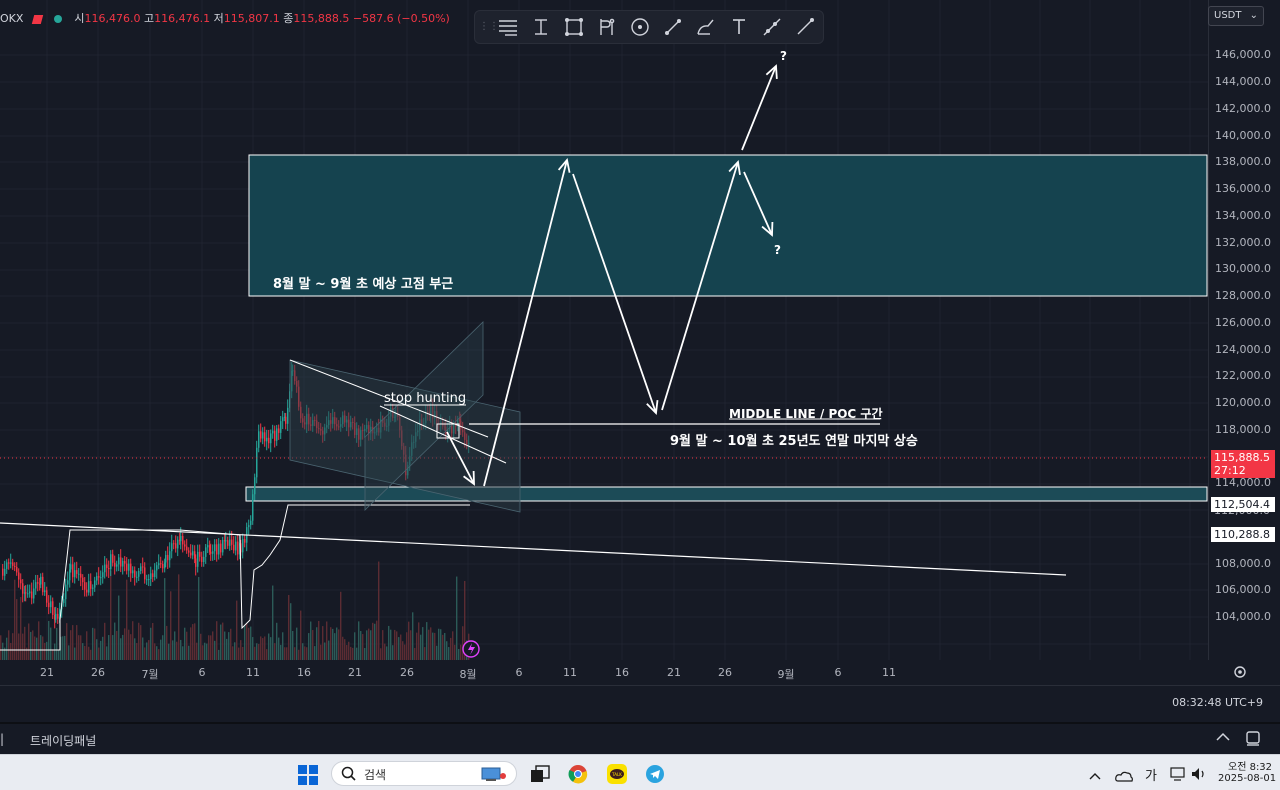  Describe the element at coordinates (1236, 16) in the screenshot. I see `currency-selector: USDT ⌄` at that location.